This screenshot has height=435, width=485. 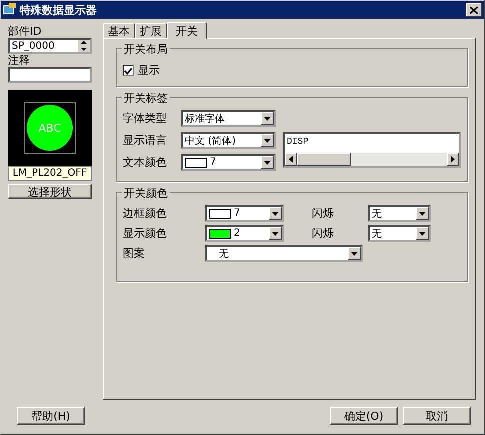 What do you see at coordinates (145, 213) in the screenshot?
I see `field-label: 边框颜色` at bounding box center [145, 213].